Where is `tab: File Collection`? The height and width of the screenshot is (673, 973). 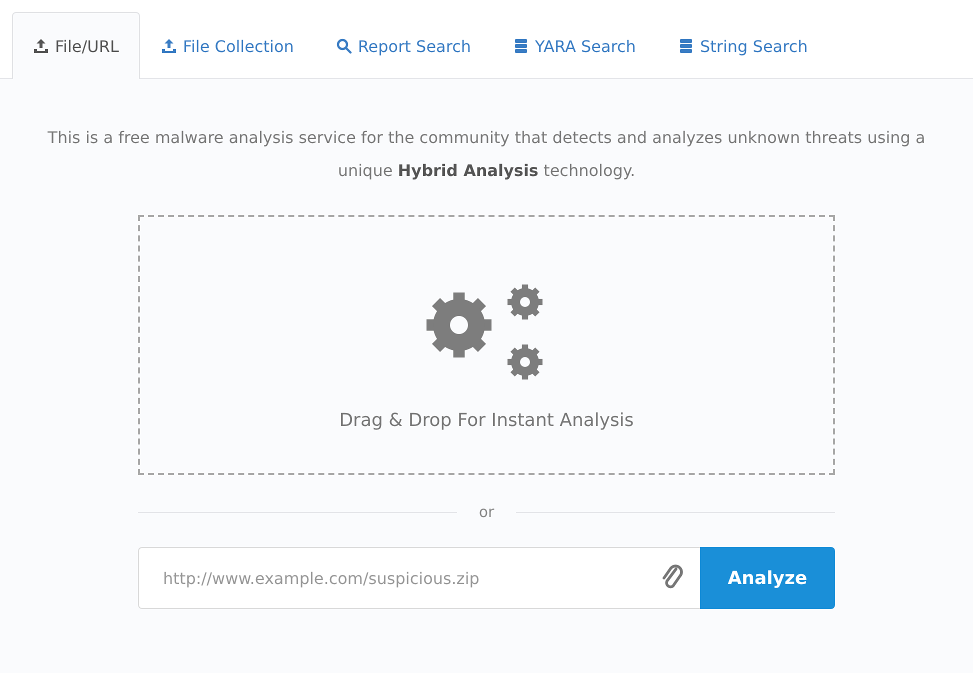
tab: File Collection is located at coordinates (227, 45).